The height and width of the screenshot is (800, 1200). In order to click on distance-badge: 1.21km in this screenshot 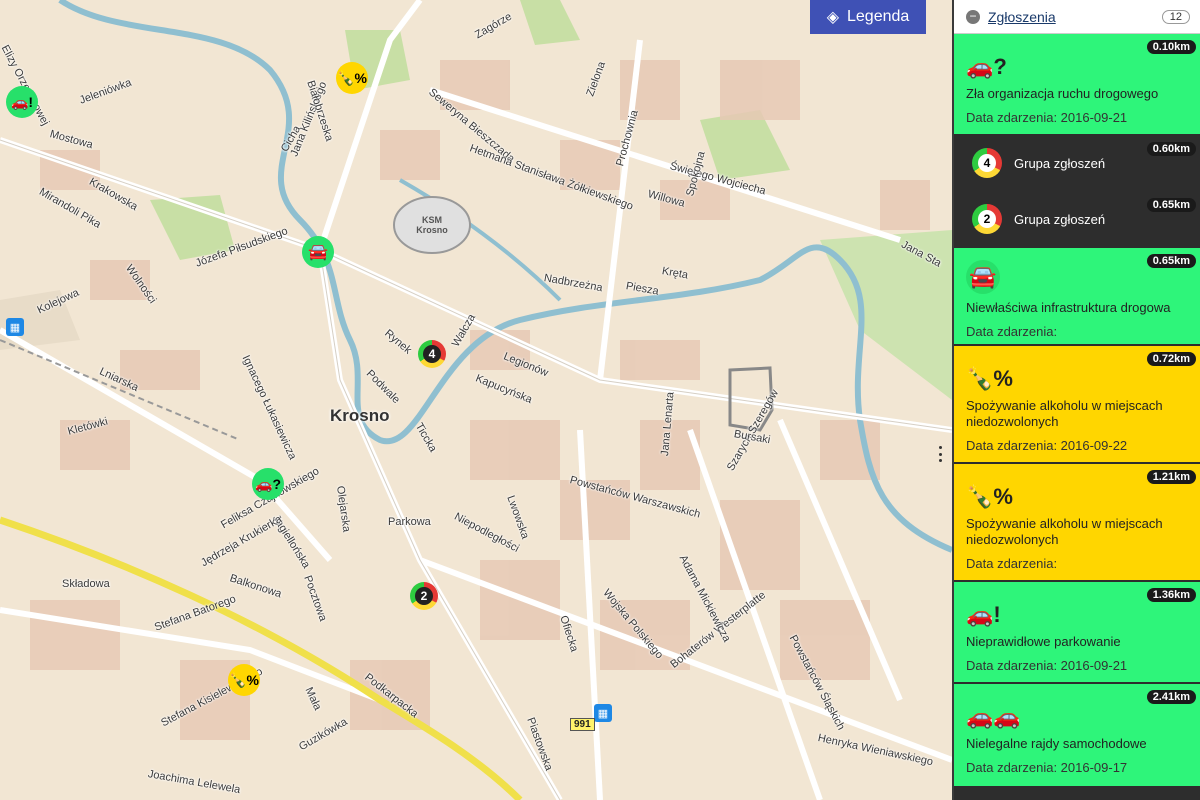, I will do `click(1171, 477)`.